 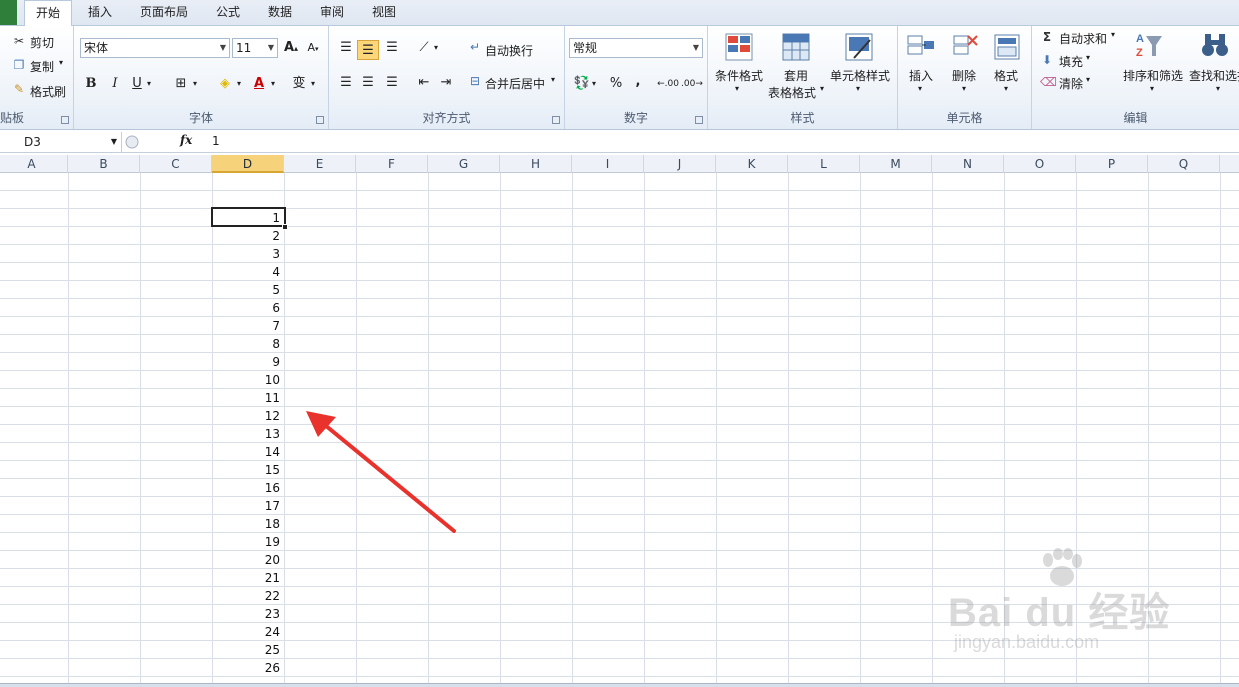 What do you see at coordinates (248, 254) in the screenshot?
I see `cell-d5: 3` at bounding box center [248, 254].